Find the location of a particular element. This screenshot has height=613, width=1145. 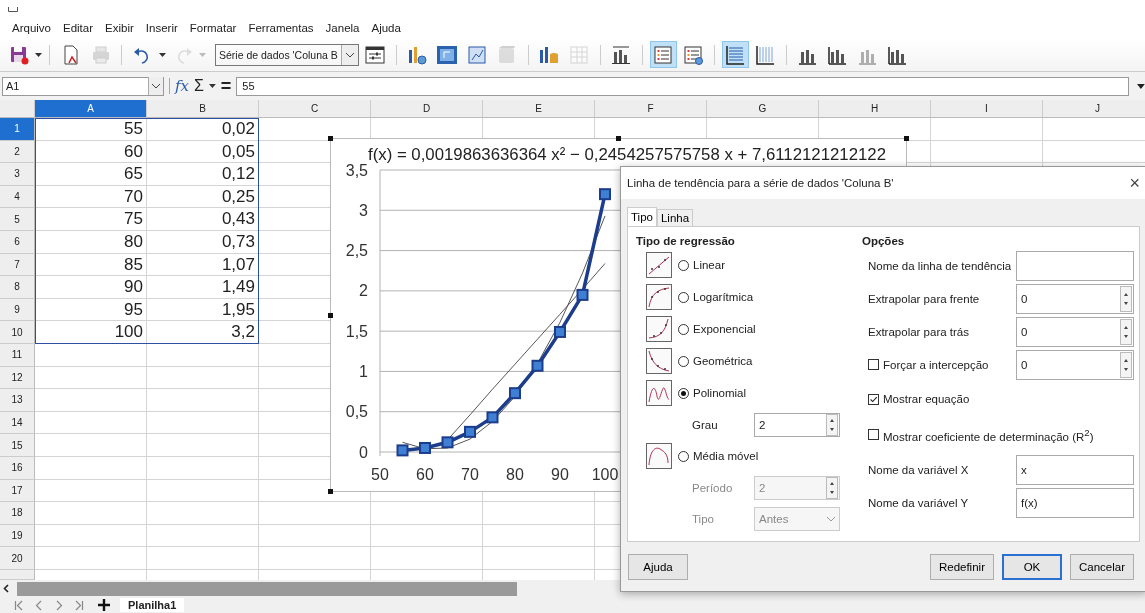

menu-item: Ajuda is located at coordinates (386, 28).